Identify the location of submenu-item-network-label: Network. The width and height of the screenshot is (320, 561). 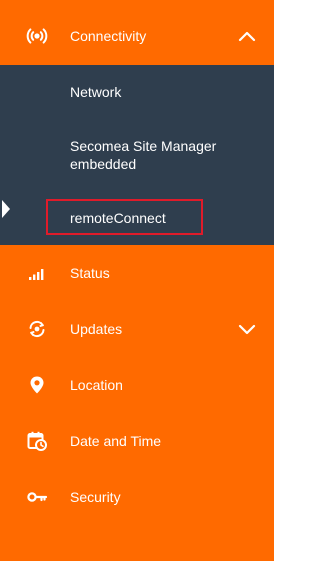
(96, 92).